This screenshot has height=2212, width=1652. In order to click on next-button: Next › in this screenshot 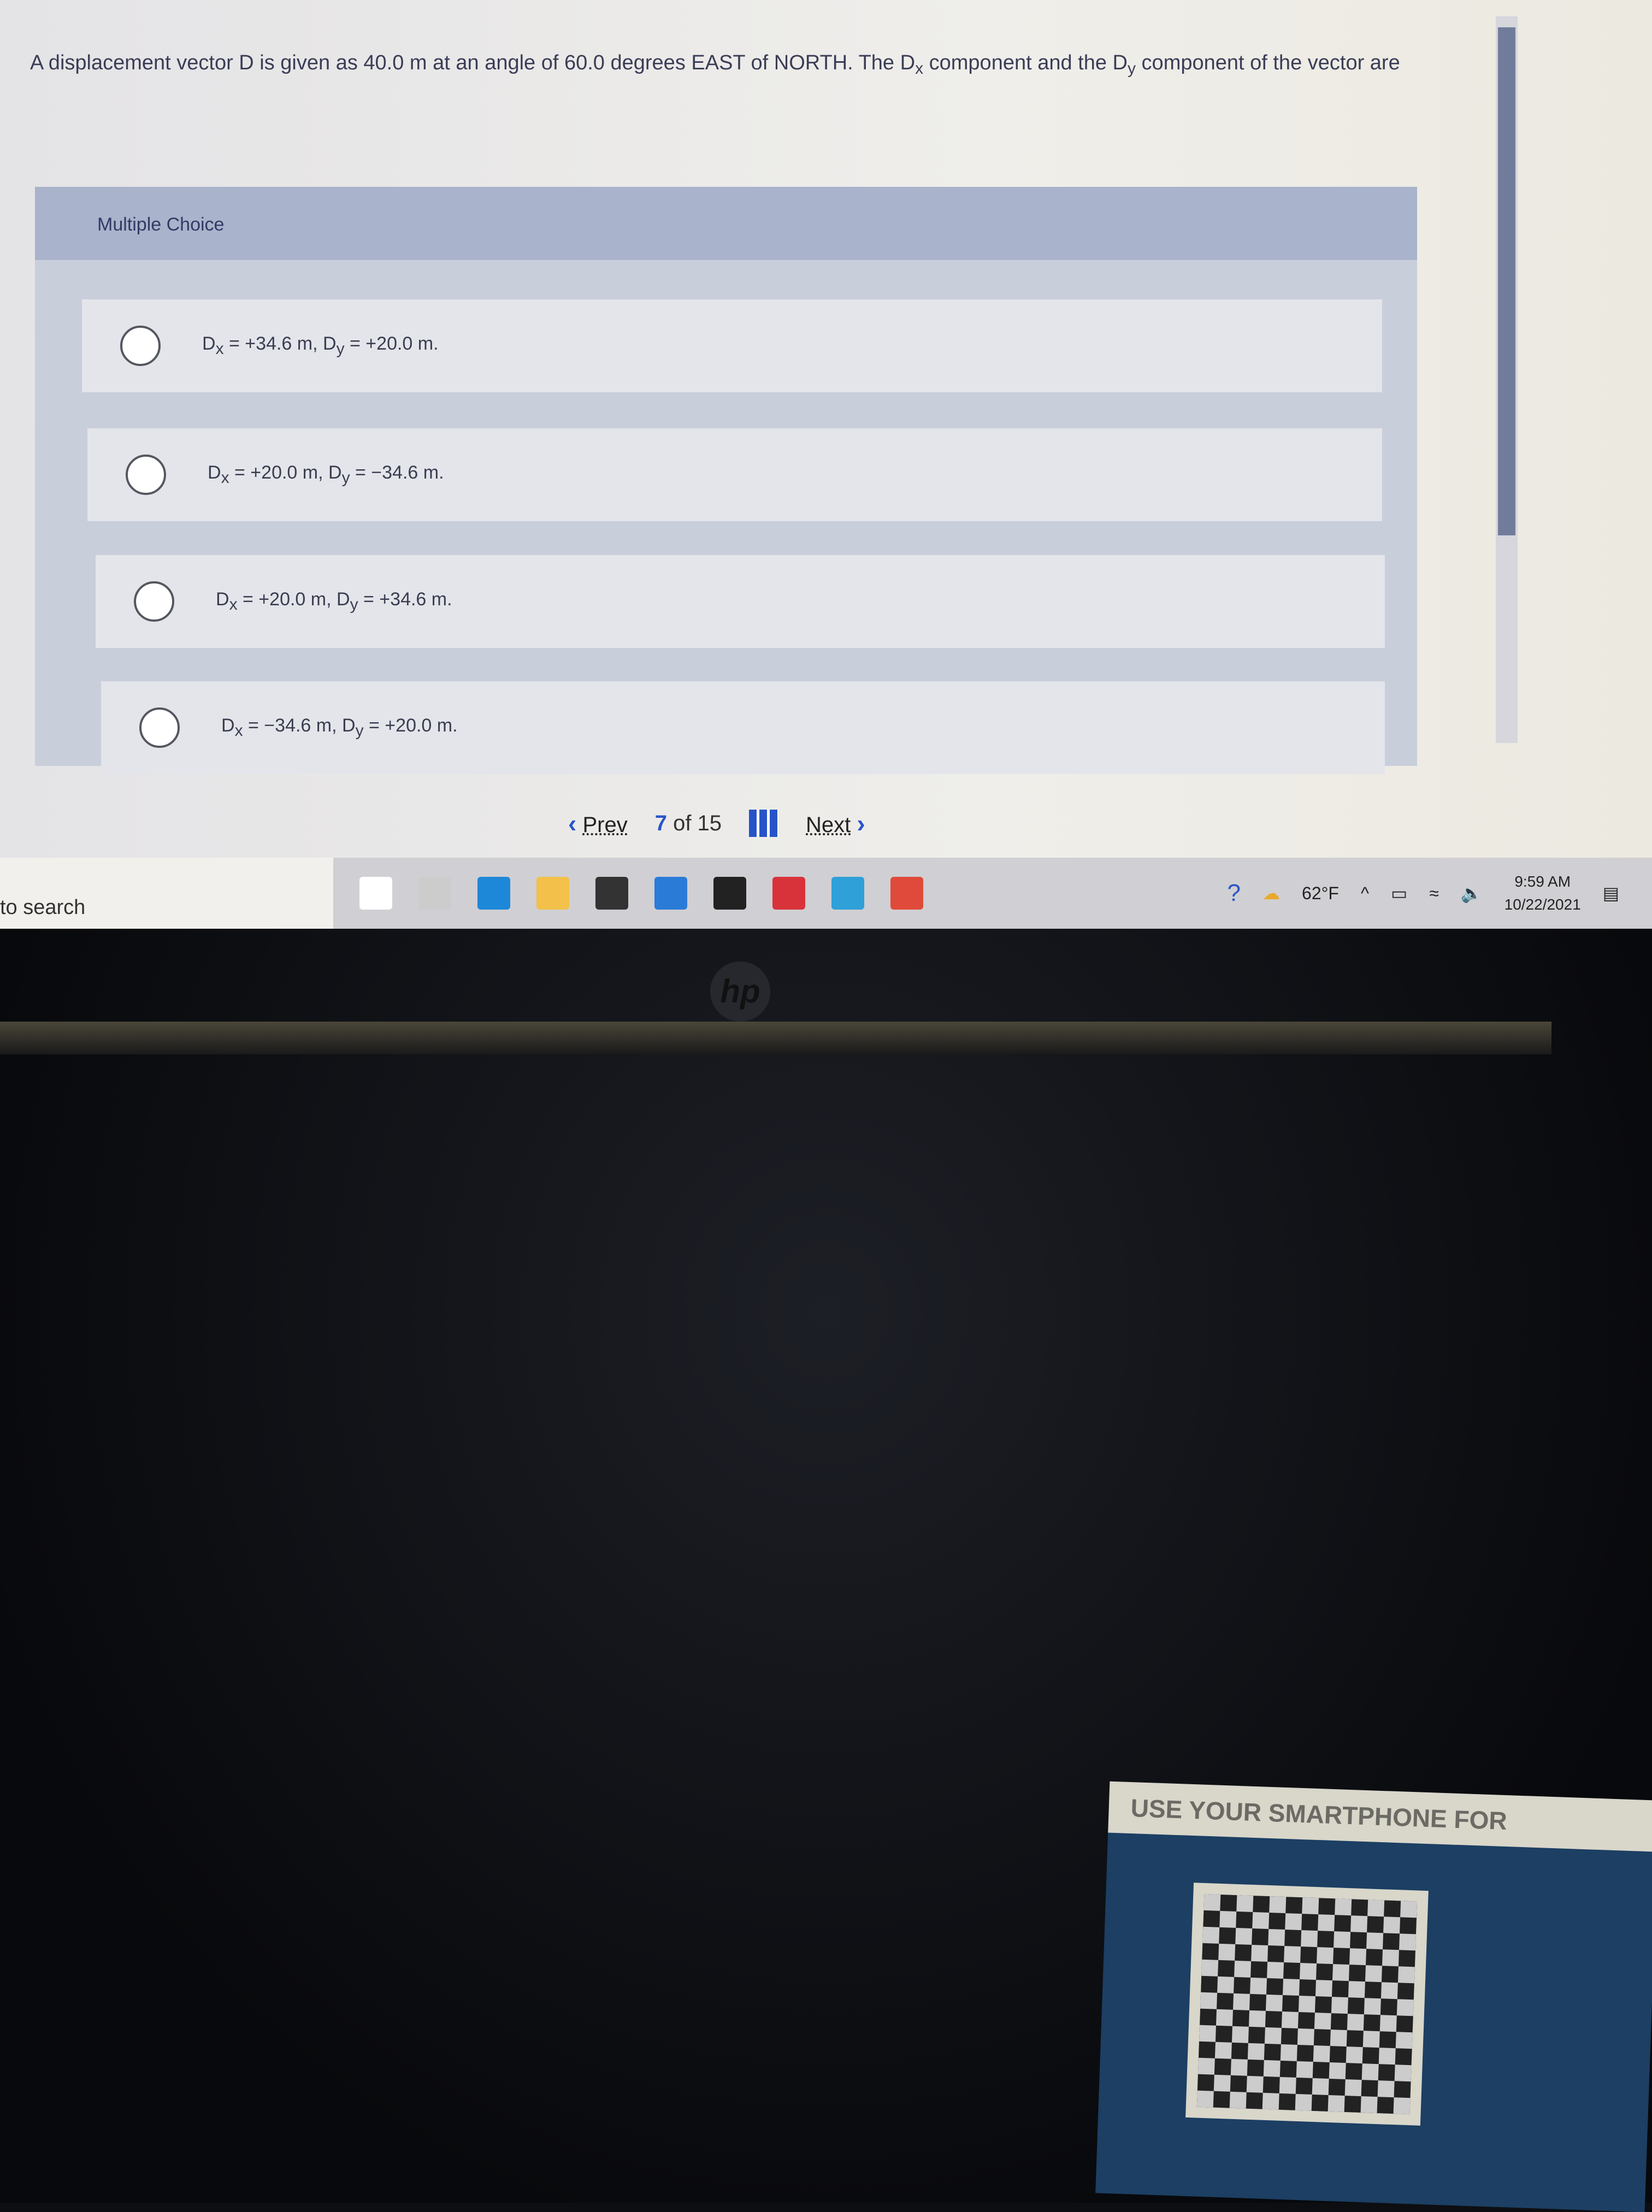, I will do `click(835, 823)`.